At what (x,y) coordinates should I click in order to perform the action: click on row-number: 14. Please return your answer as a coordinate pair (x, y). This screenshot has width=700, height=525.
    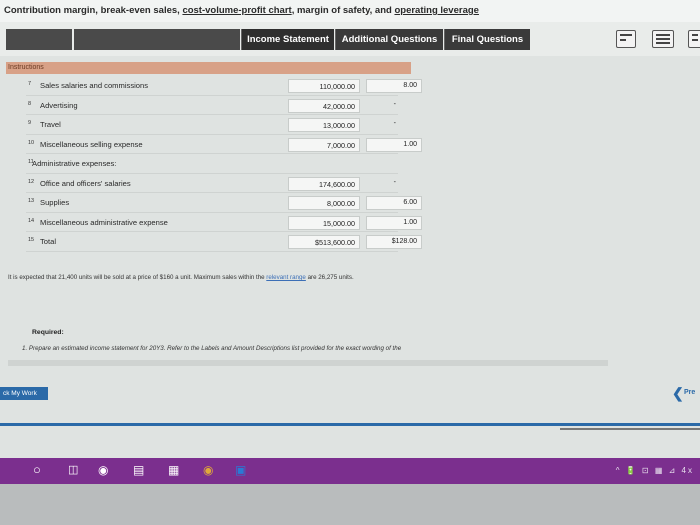
    Looking at the image, I should click on (31, 220).